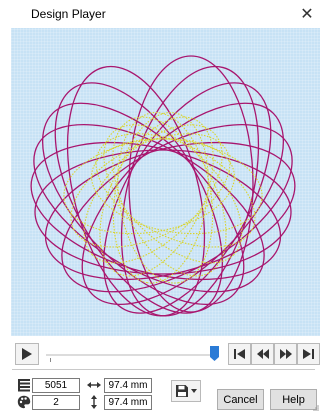 This screenshot has height=413, width=321. What do you see at coordinates (94, 402) in the screenshot?
I see `vertical-arrow-icon` at bounding box center [94, 402].